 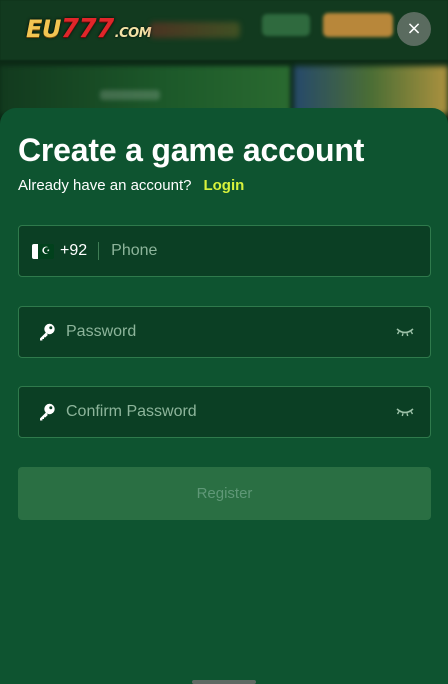 What do you see at coordinates (89, 29) in the screenshot?
I see `site-logo: EU 777 .COM` at bounding box center [89, 29].